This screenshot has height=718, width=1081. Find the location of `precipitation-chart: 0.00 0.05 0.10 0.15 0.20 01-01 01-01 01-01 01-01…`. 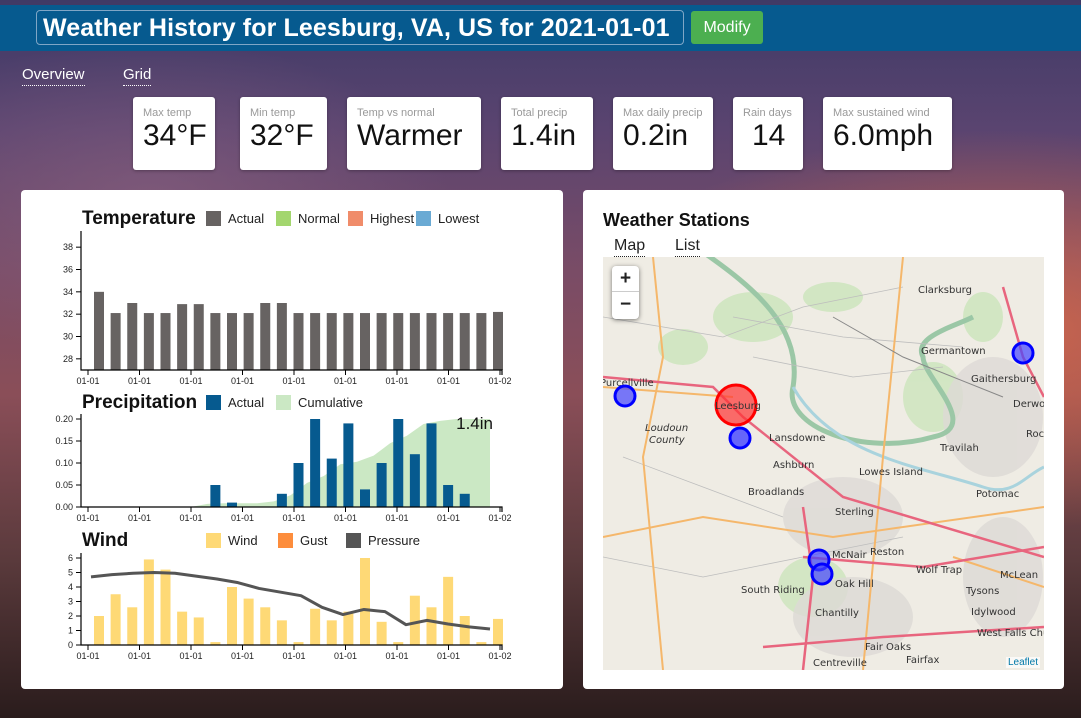

precipitation-chart: 0.00 0.05 0.10 0.15 0.20 01-01 01-01 01-01 01-01… is located at coordinates (283, 468).